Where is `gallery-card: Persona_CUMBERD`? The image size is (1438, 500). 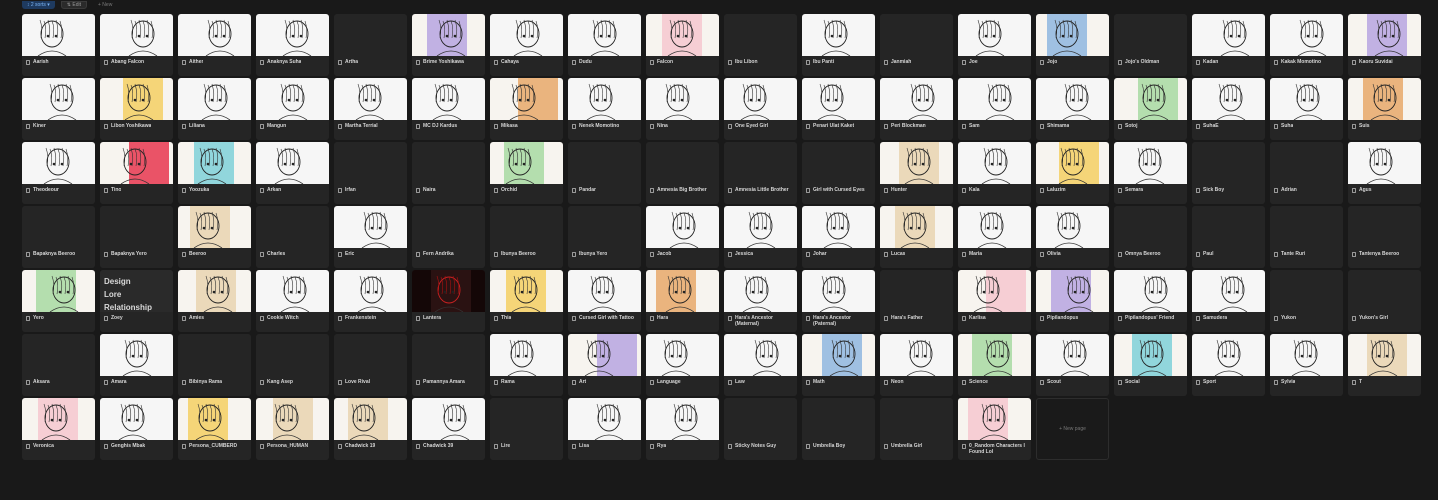
gallery-card: Persona_CUMBERD is located at coordinates (214, 429).